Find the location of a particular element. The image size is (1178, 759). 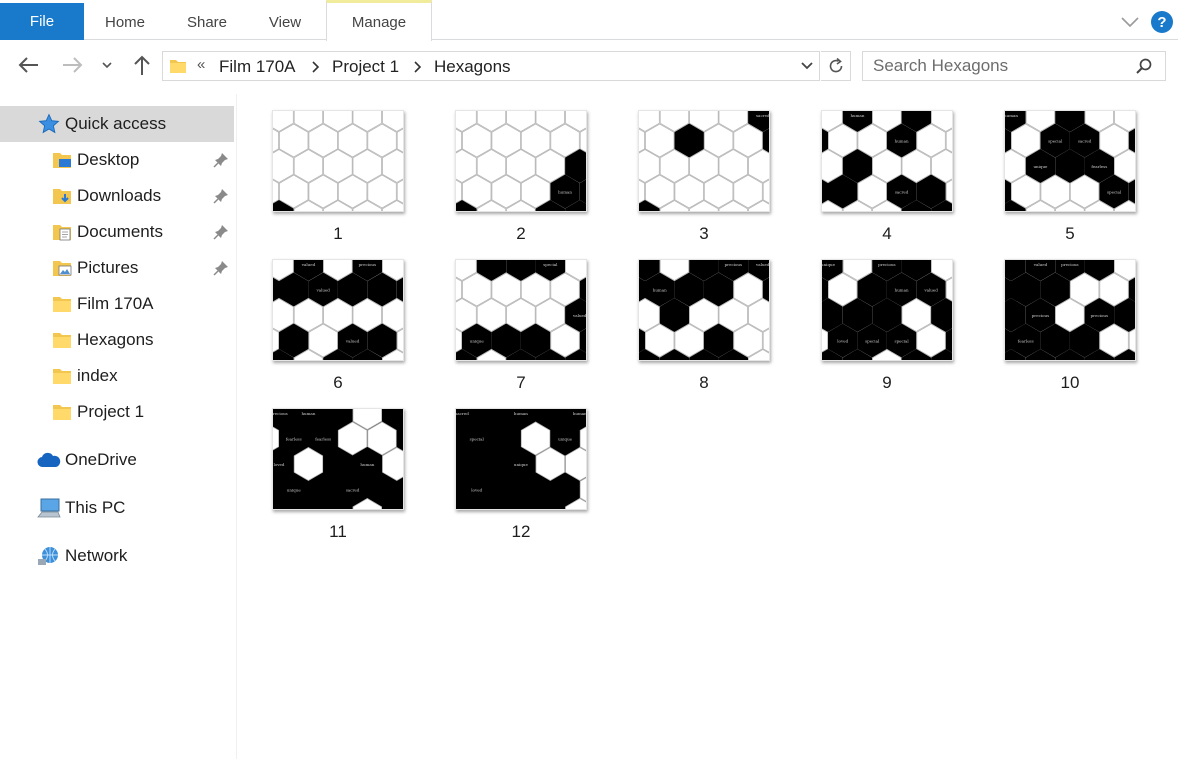

sidebar-item-documents: Documents is located at coordinates (117, 232).